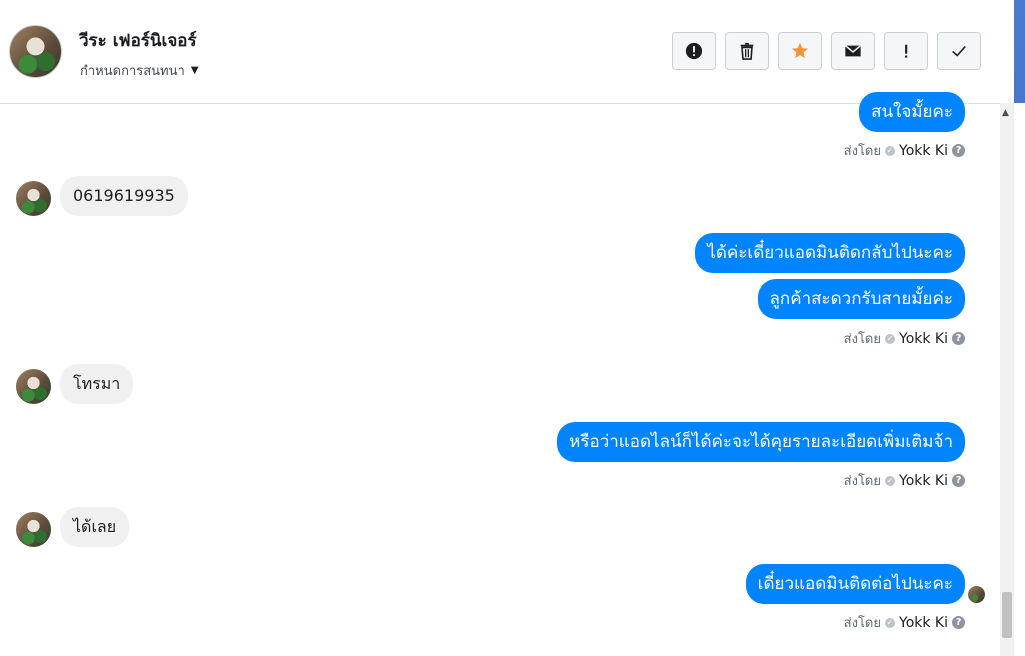 The width and height of the screenshot is (1025, 656). Describe the element at coordinates (97, 384) in the screenshot. I see `incoming-message: โทรมา` at that location.